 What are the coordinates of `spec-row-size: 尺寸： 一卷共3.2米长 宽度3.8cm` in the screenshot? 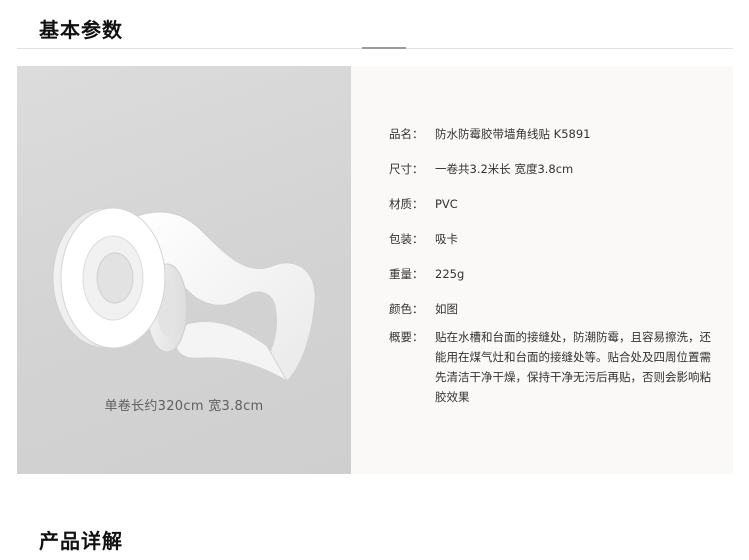 It's located at (554, 169).